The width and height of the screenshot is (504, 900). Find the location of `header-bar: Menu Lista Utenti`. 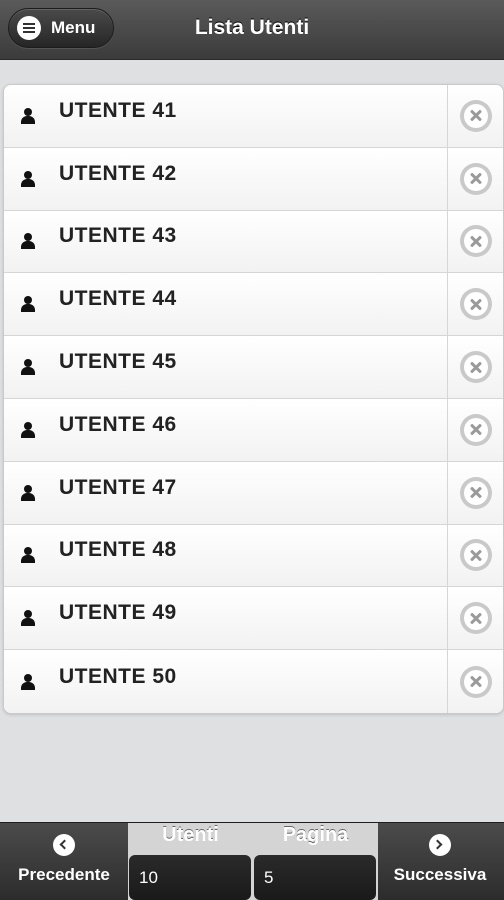

header-bar: Menu Lista Utenti is located at coordinates (252, 30).